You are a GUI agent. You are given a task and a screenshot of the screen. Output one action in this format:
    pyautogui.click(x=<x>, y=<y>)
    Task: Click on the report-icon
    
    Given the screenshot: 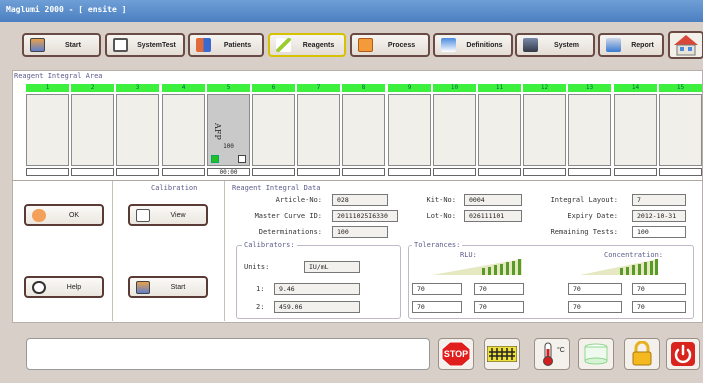 What is the action you would take?
    pyautogui.click(x=613, y=45)
    